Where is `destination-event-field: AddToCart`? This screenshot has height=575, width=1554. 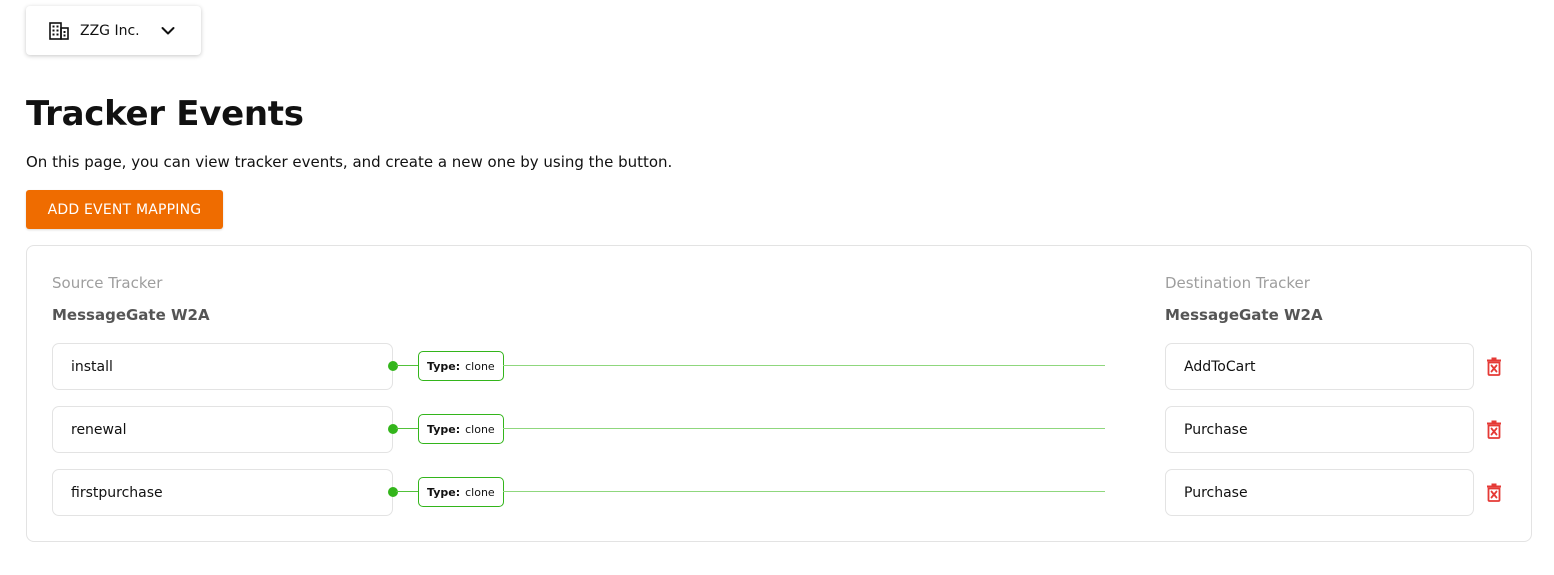
destination-event-field: AddToCart is located at coordinates (1319, 366).